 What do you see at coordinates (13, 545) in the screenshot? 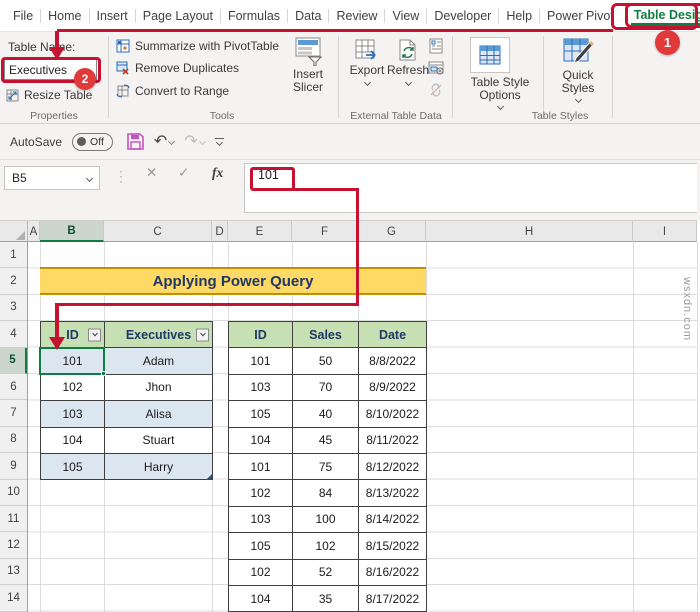
I see `row-header-12: 12` at bounding box center [13, 545].